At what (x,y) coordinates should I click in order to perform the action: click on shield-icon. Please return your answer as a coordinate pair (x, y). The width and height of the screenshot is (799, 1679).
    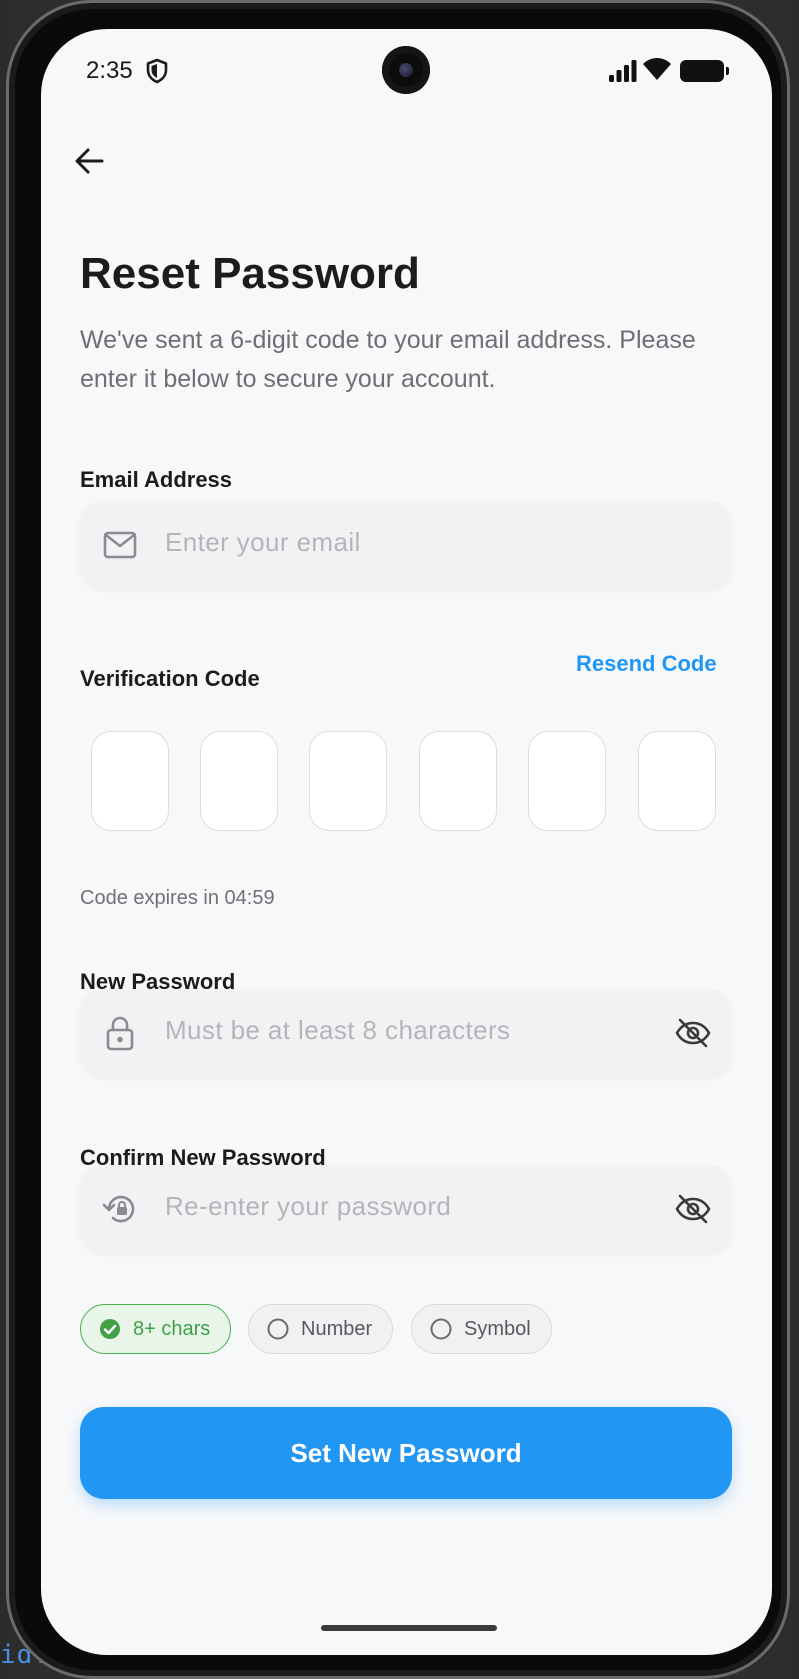
    Looking at the image, I should click on (157, 71).